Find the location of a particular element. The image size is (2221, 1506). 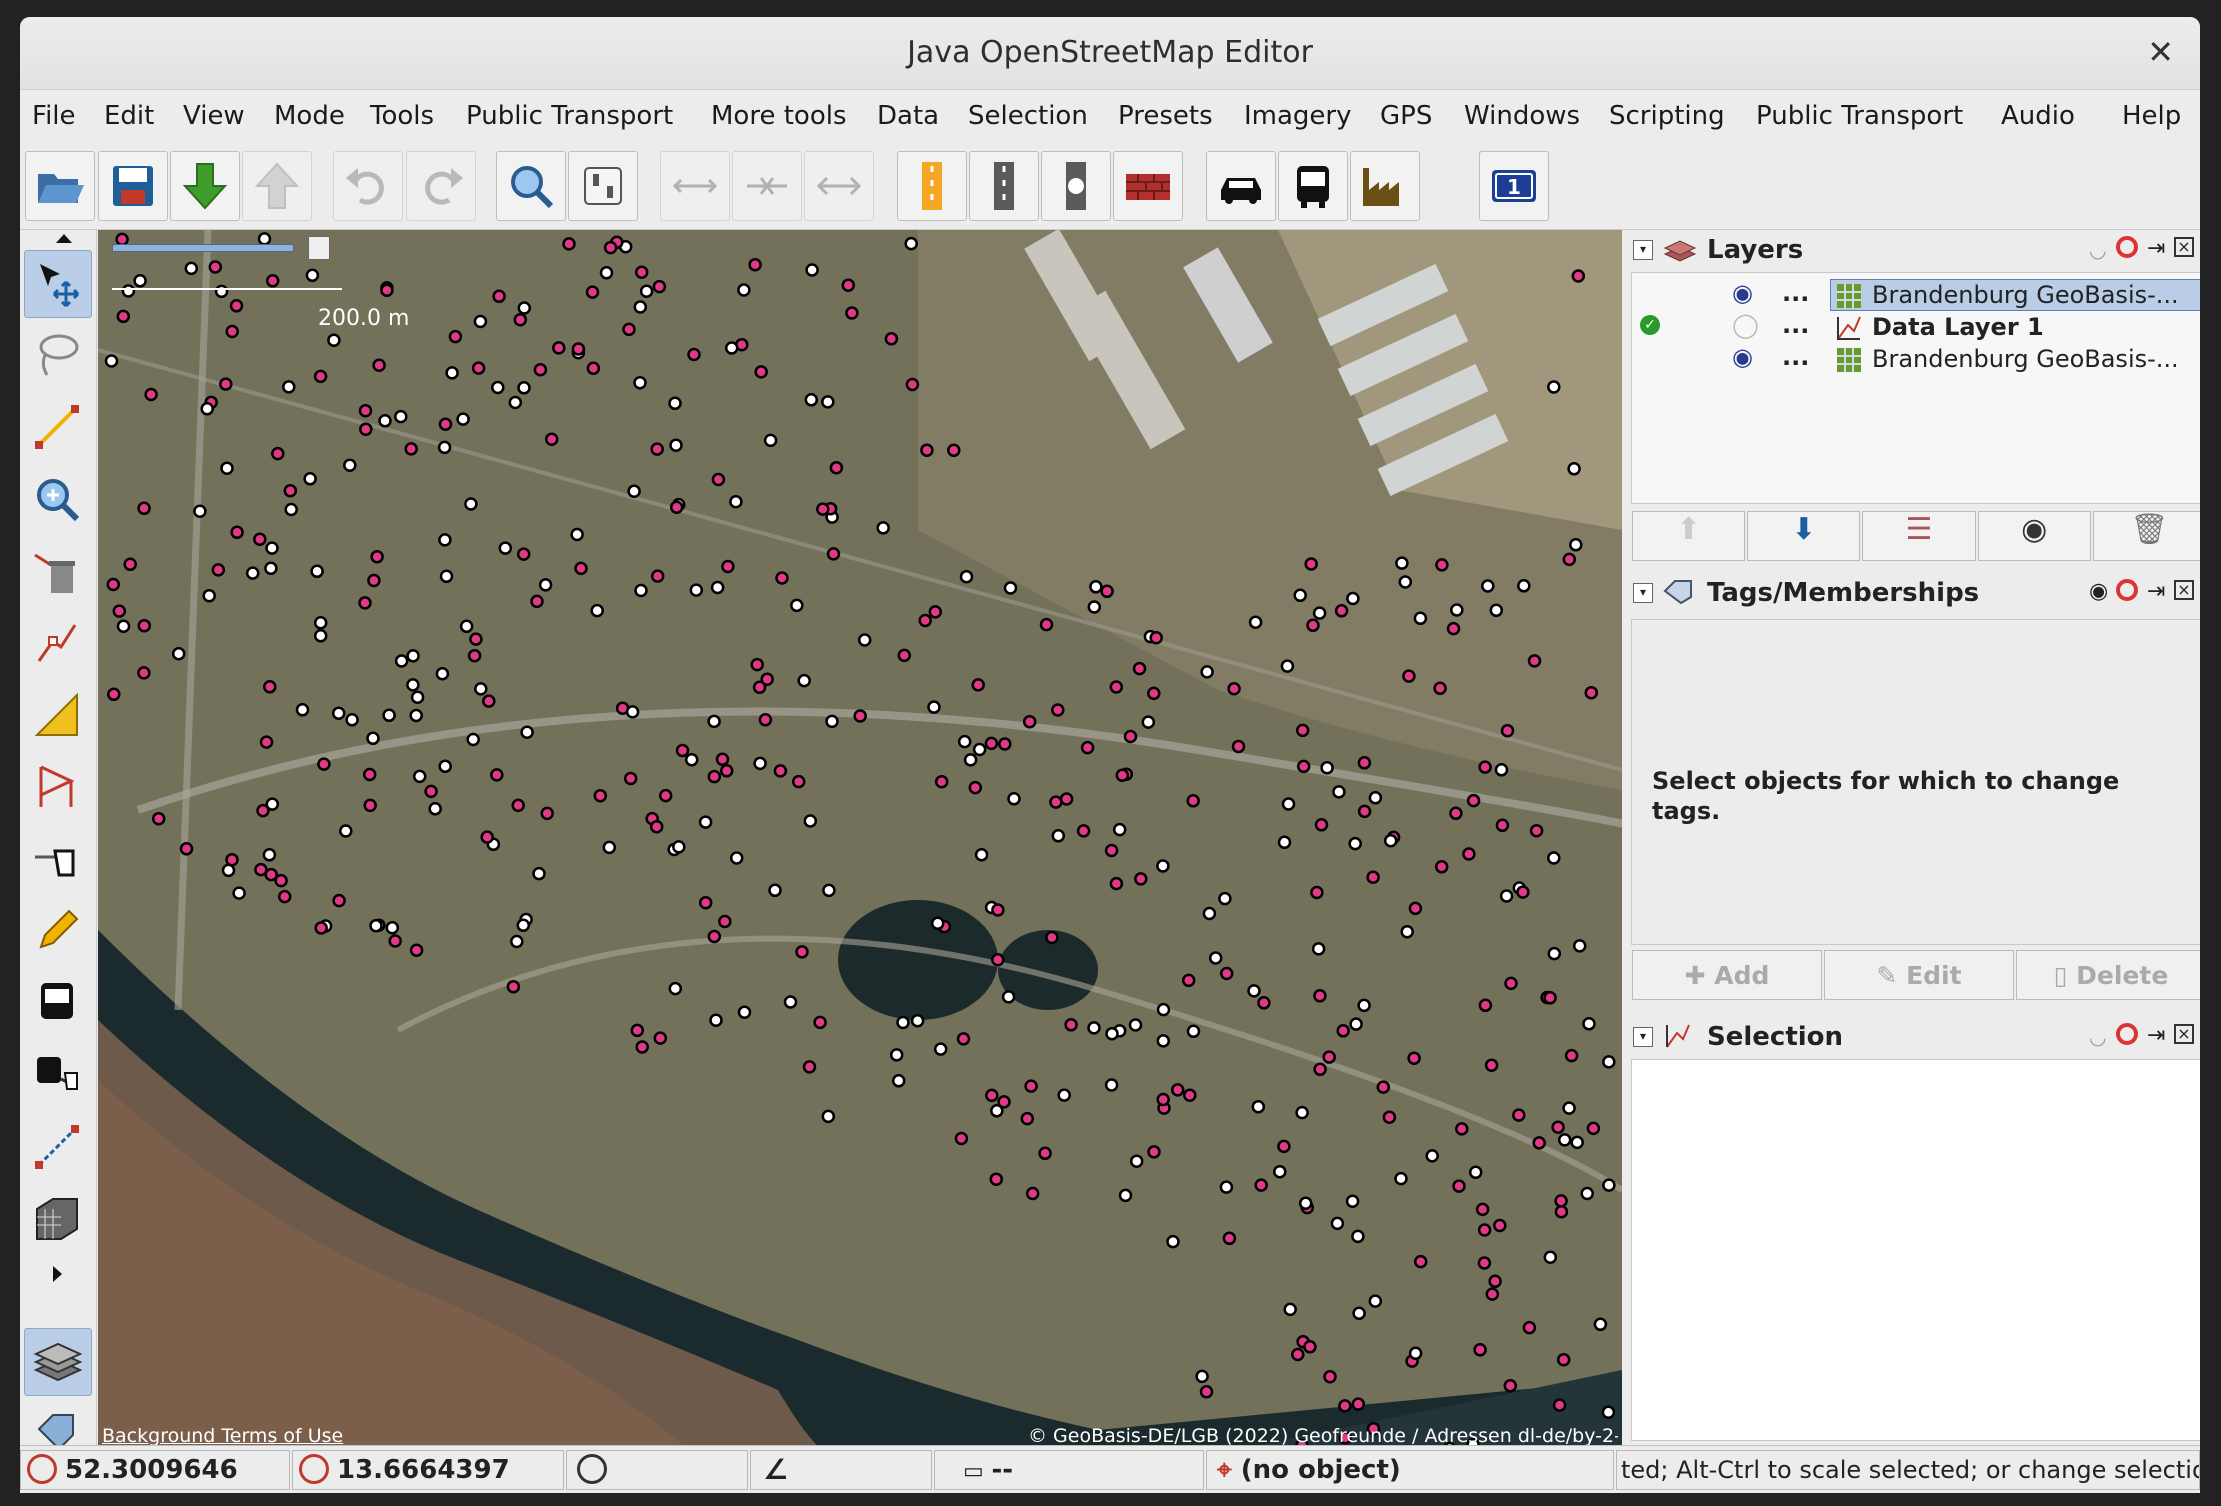

zoom-slider-track is located at coordinates (203, 248).